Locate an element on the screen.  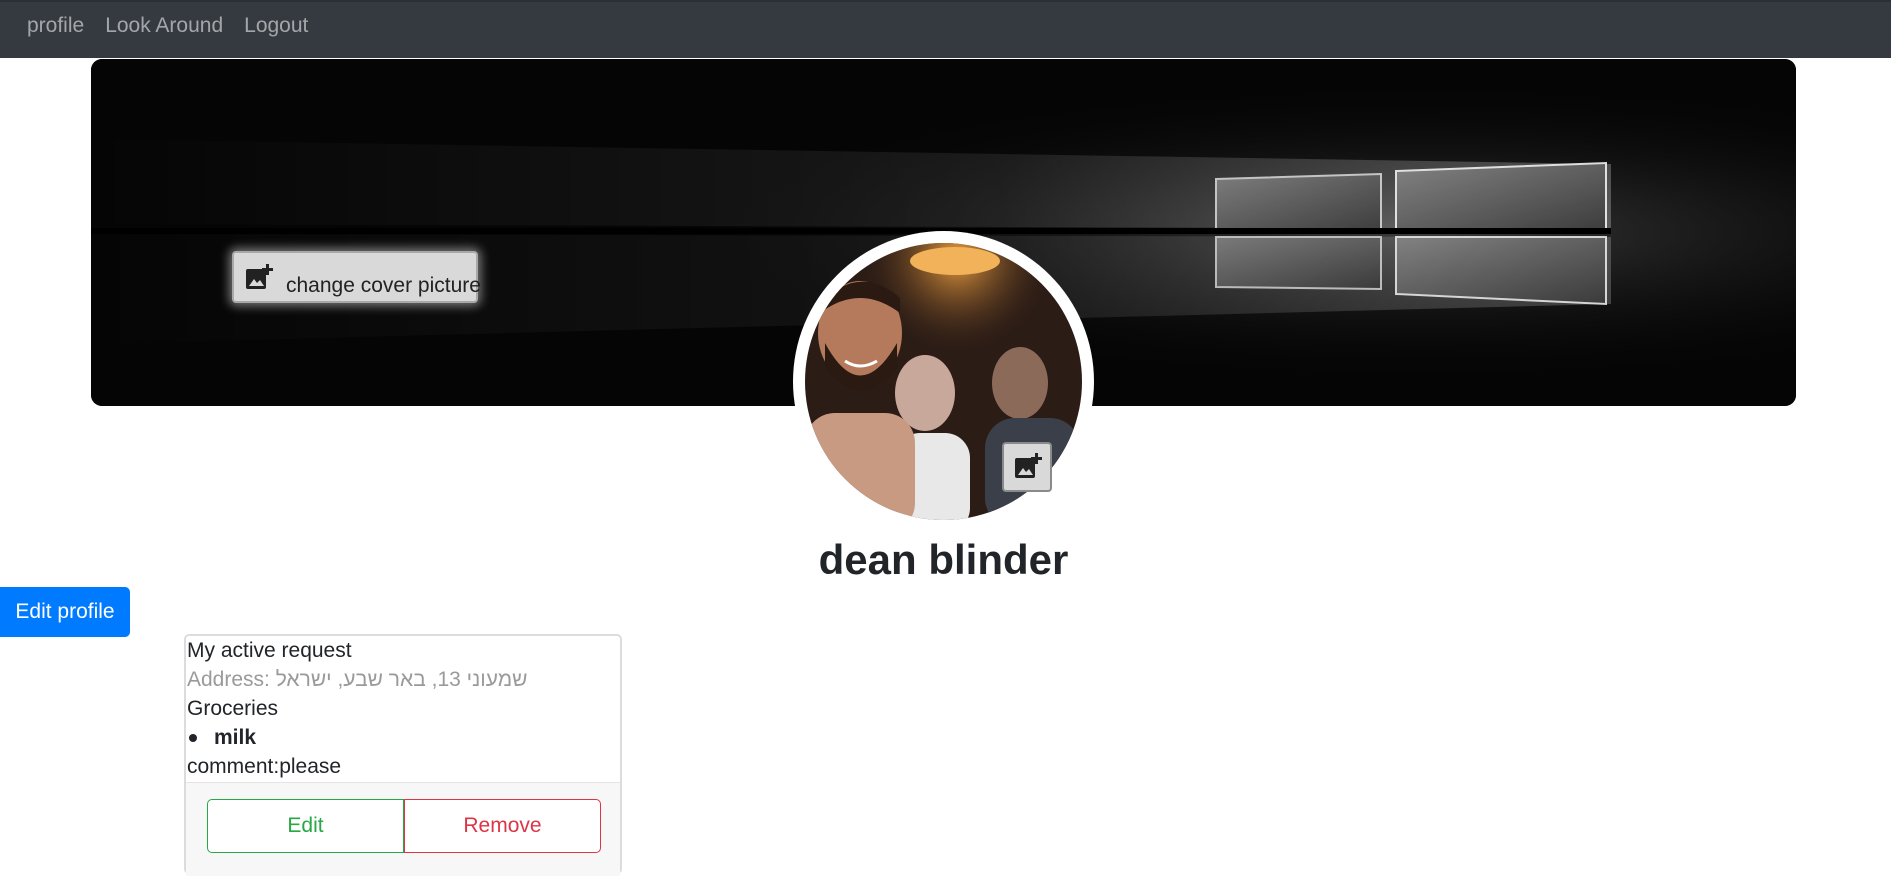
comment-label: comment: is located at coordinates (233, 766).